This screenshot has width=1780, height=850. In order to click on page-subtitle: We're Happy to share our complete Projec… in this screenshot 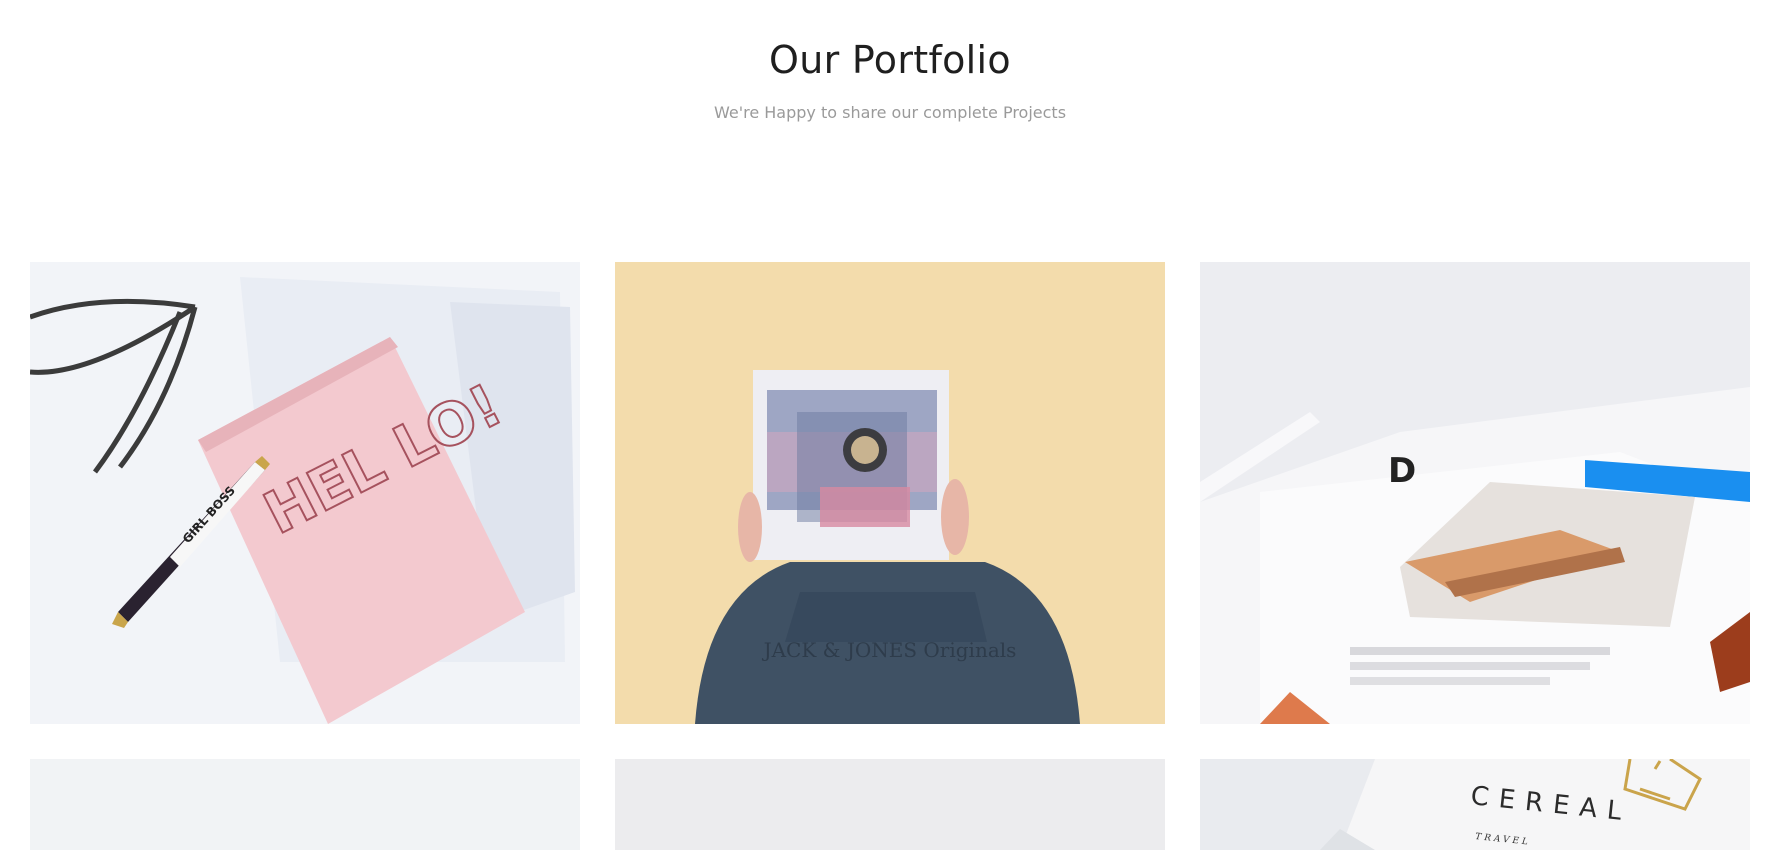, I will do `click(890, 112)`.